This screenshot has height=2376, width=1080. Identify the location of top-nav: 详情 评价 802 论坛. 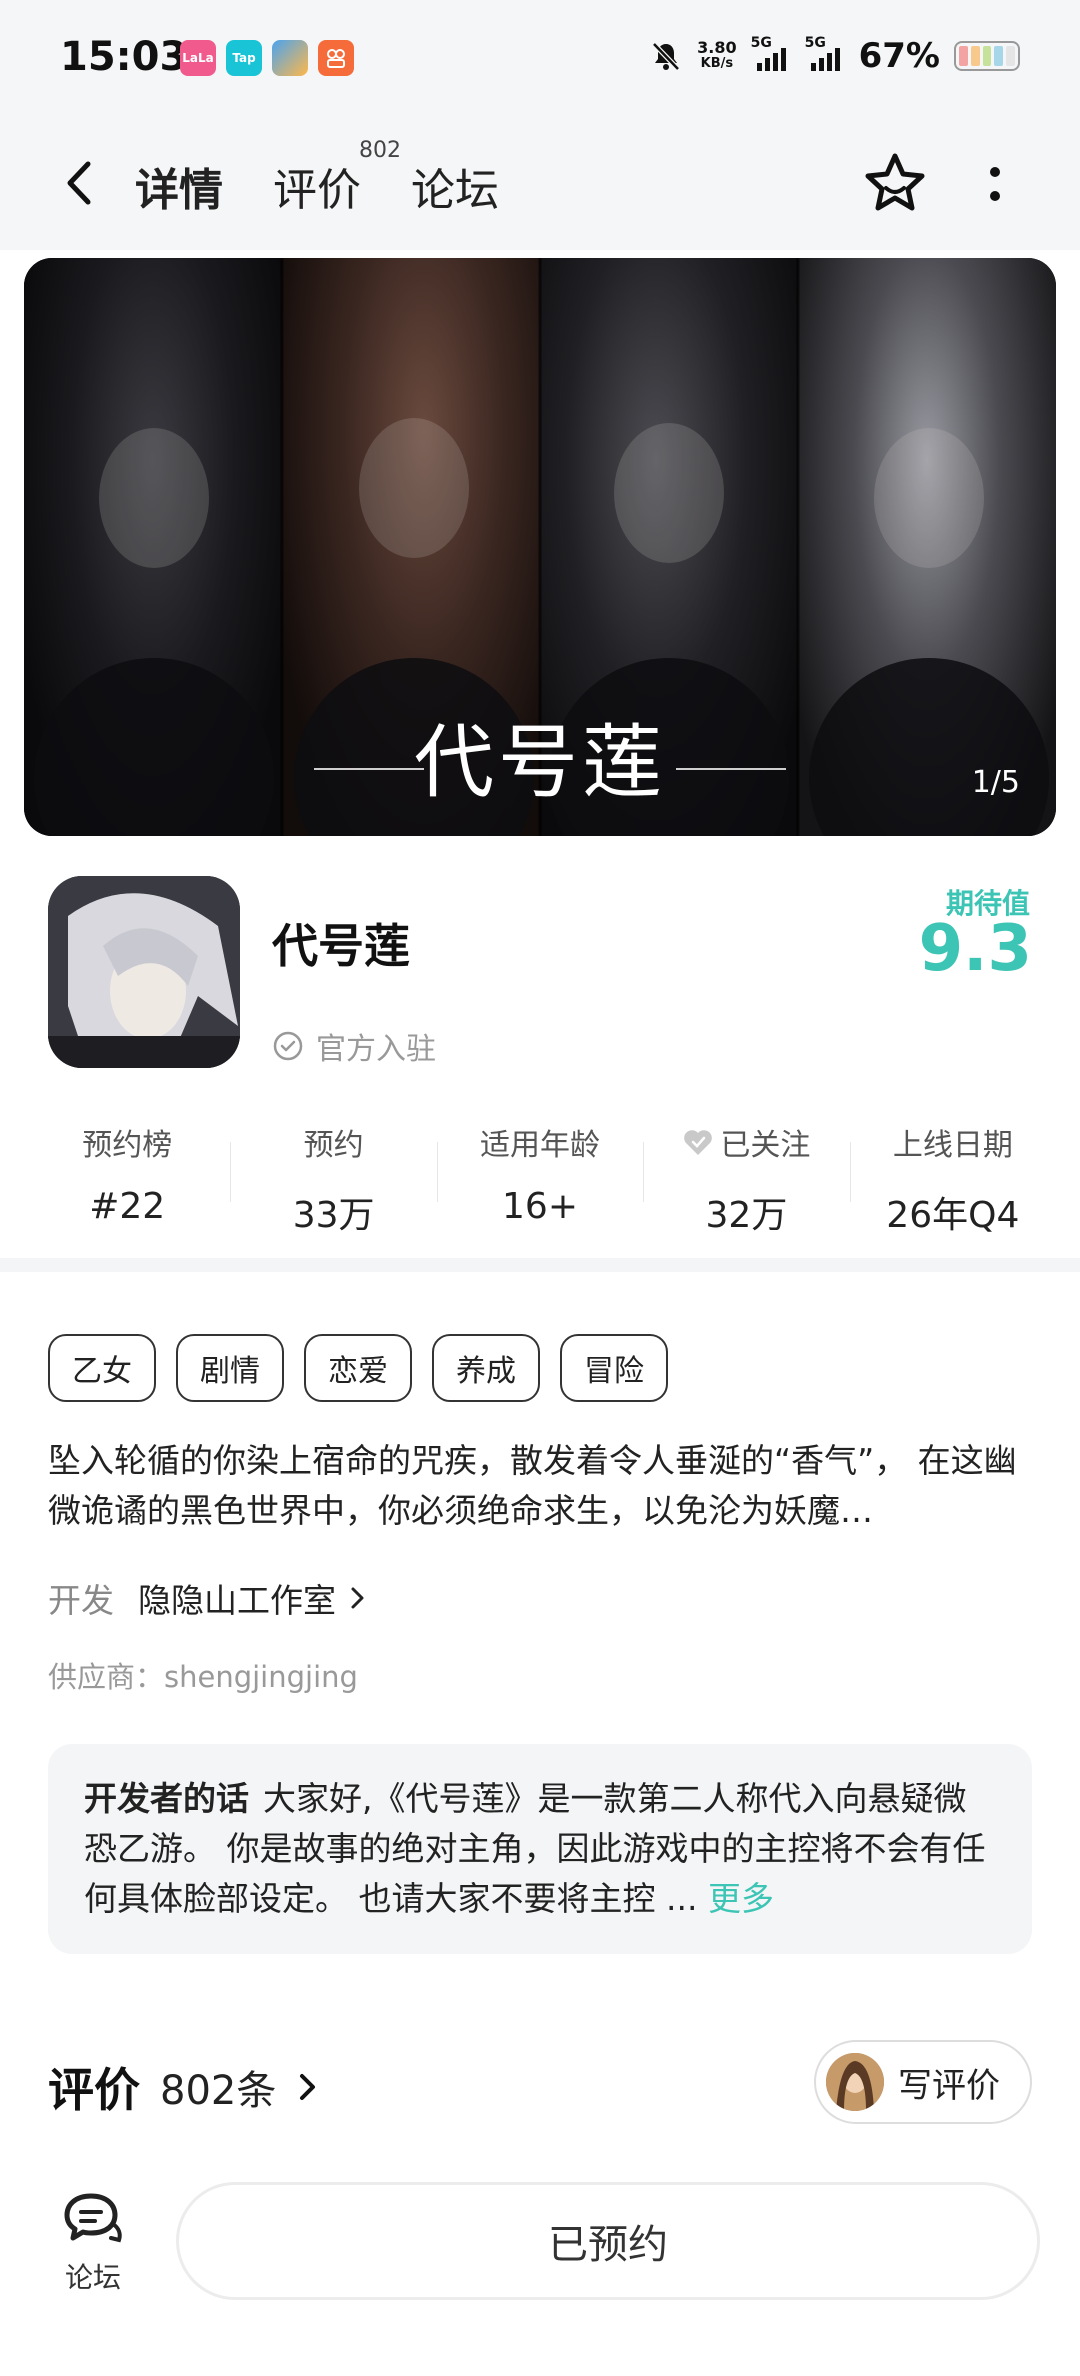
(540, 185).